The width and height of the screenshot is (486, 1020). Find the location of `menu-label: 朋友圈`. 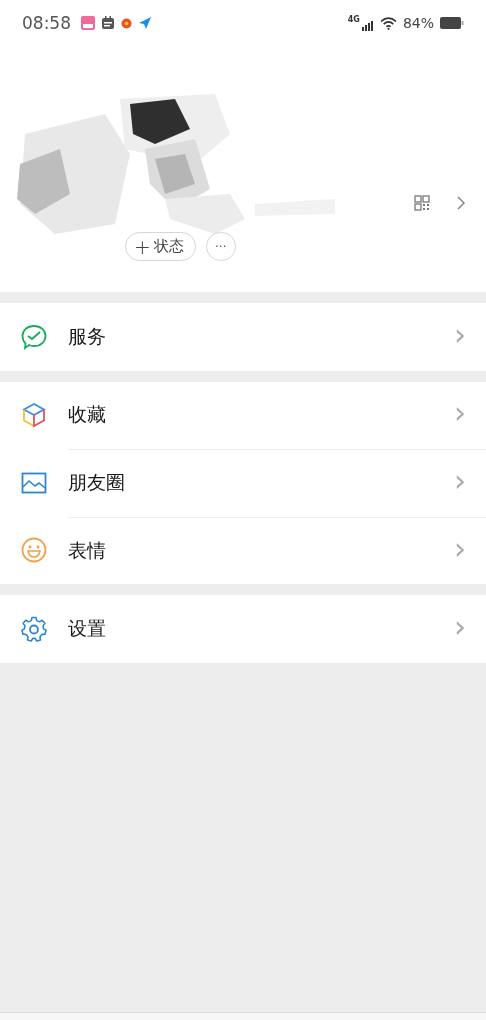

menu-label: 朋友圈 is located at coordinates (97, 483).